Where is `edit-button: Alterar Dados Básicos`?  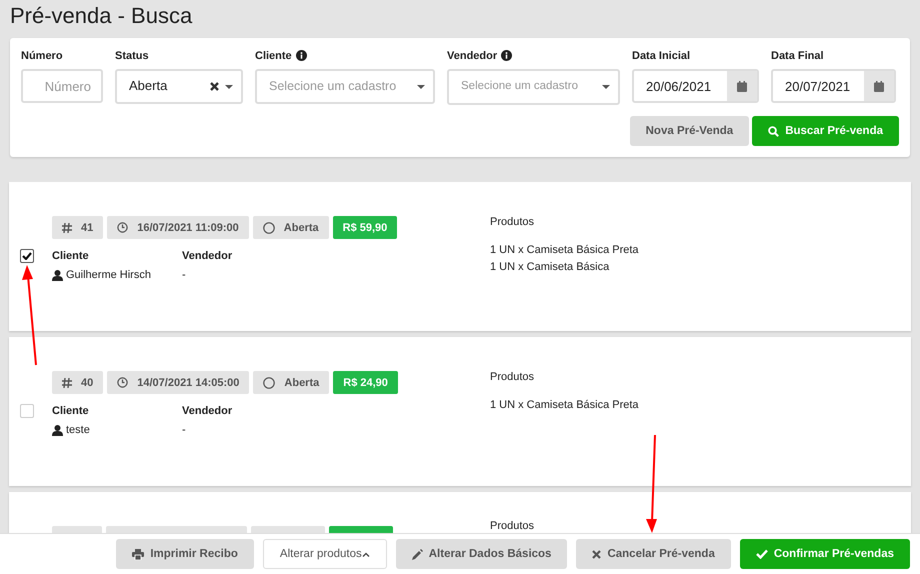
edit-button: Alterar Dados Básicos is located at coordinates (482, 554).